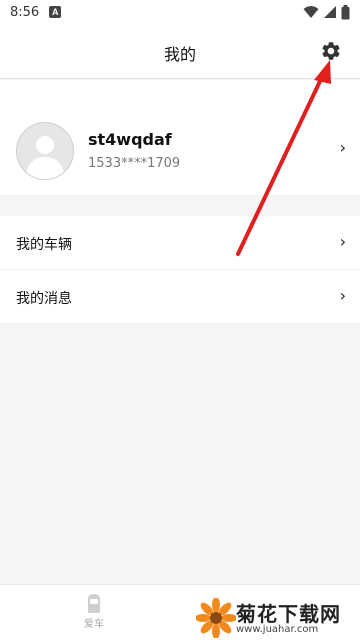 The image size is (360, 640). What do you see at coordinates (180, 12) in the screenshot?
I see `status-bar: 8:56 A` at bounding box center [180, 12].